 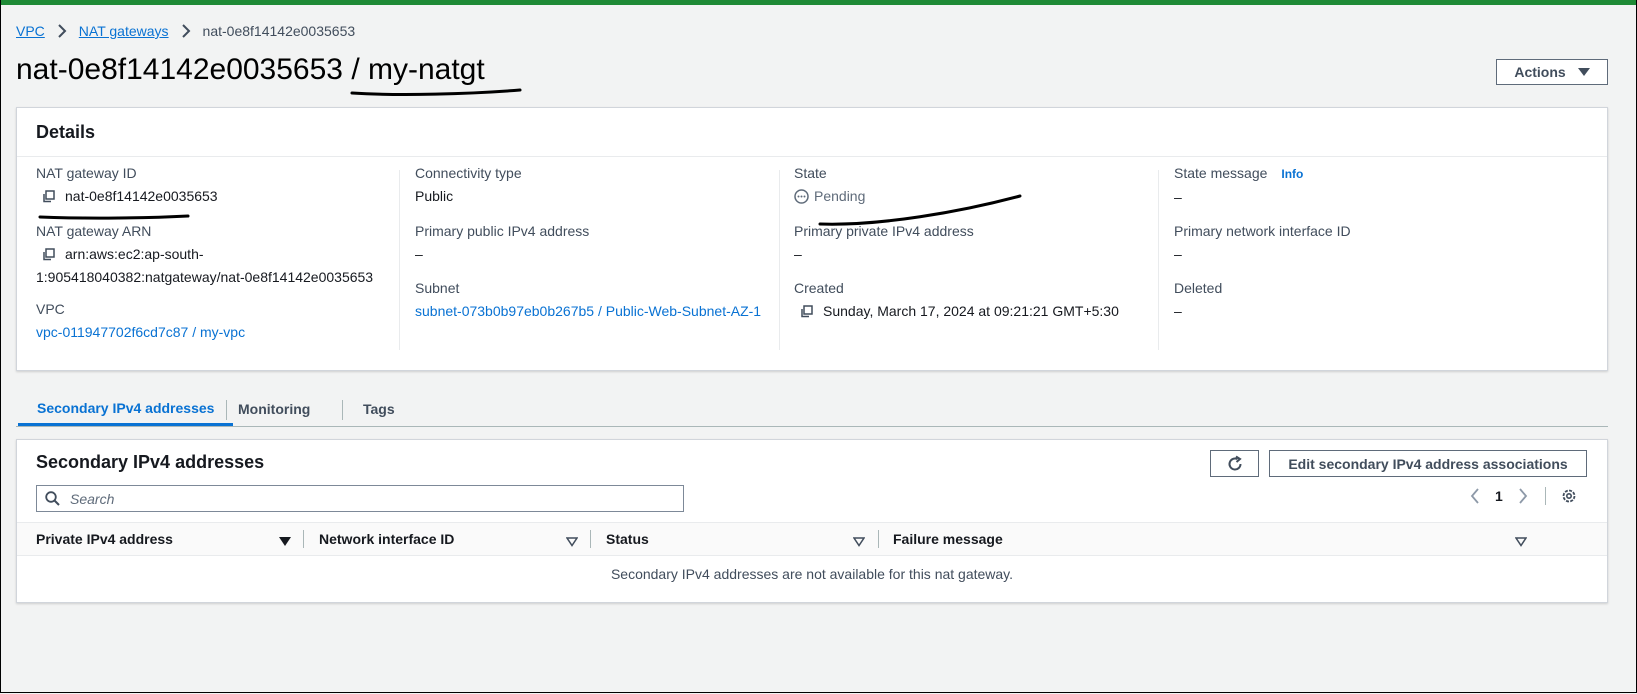 What do you see at coordinates (884, 231) in the screenshot?
I see `field-label: Primary private IPv4 address` at bounding box center [884, 231].